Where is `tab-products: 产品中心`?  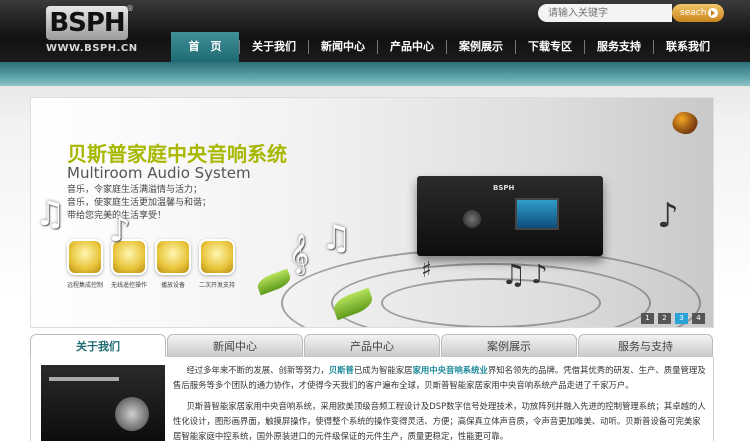 tab-products: 产品中心 is located at coordinates (372, 346).